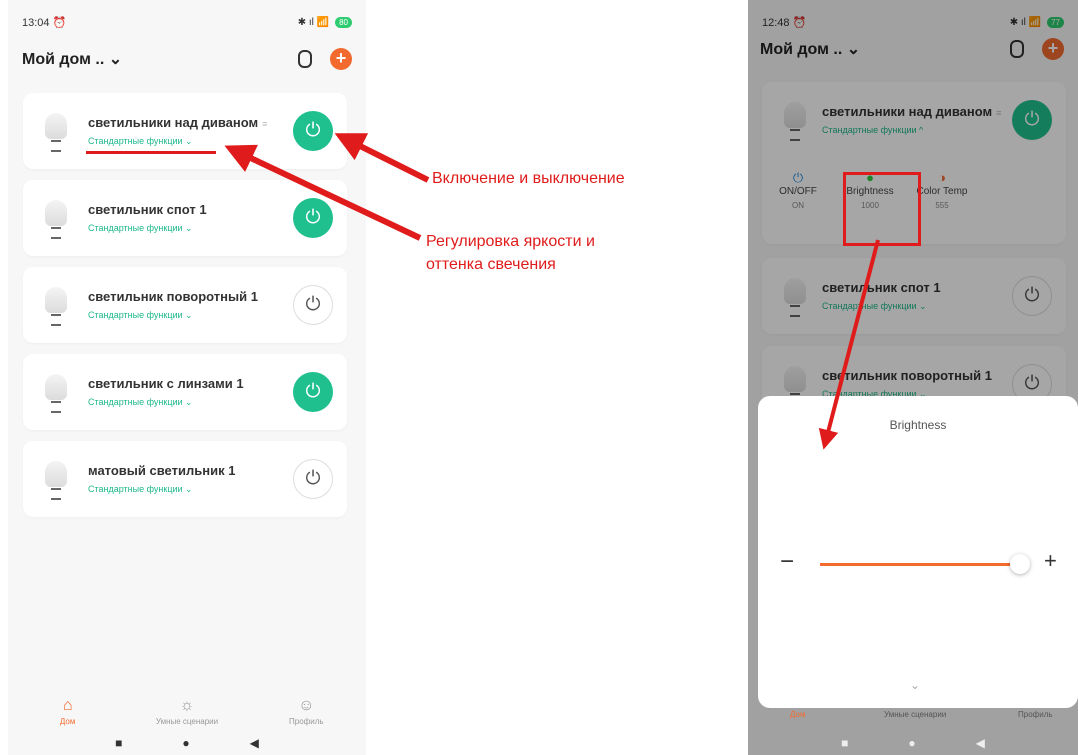 This screenshot has width=1078, height=755. Describe the element at coordinates (849, 344) in the screenshot. I see `arrow-to-sheet` at that location.